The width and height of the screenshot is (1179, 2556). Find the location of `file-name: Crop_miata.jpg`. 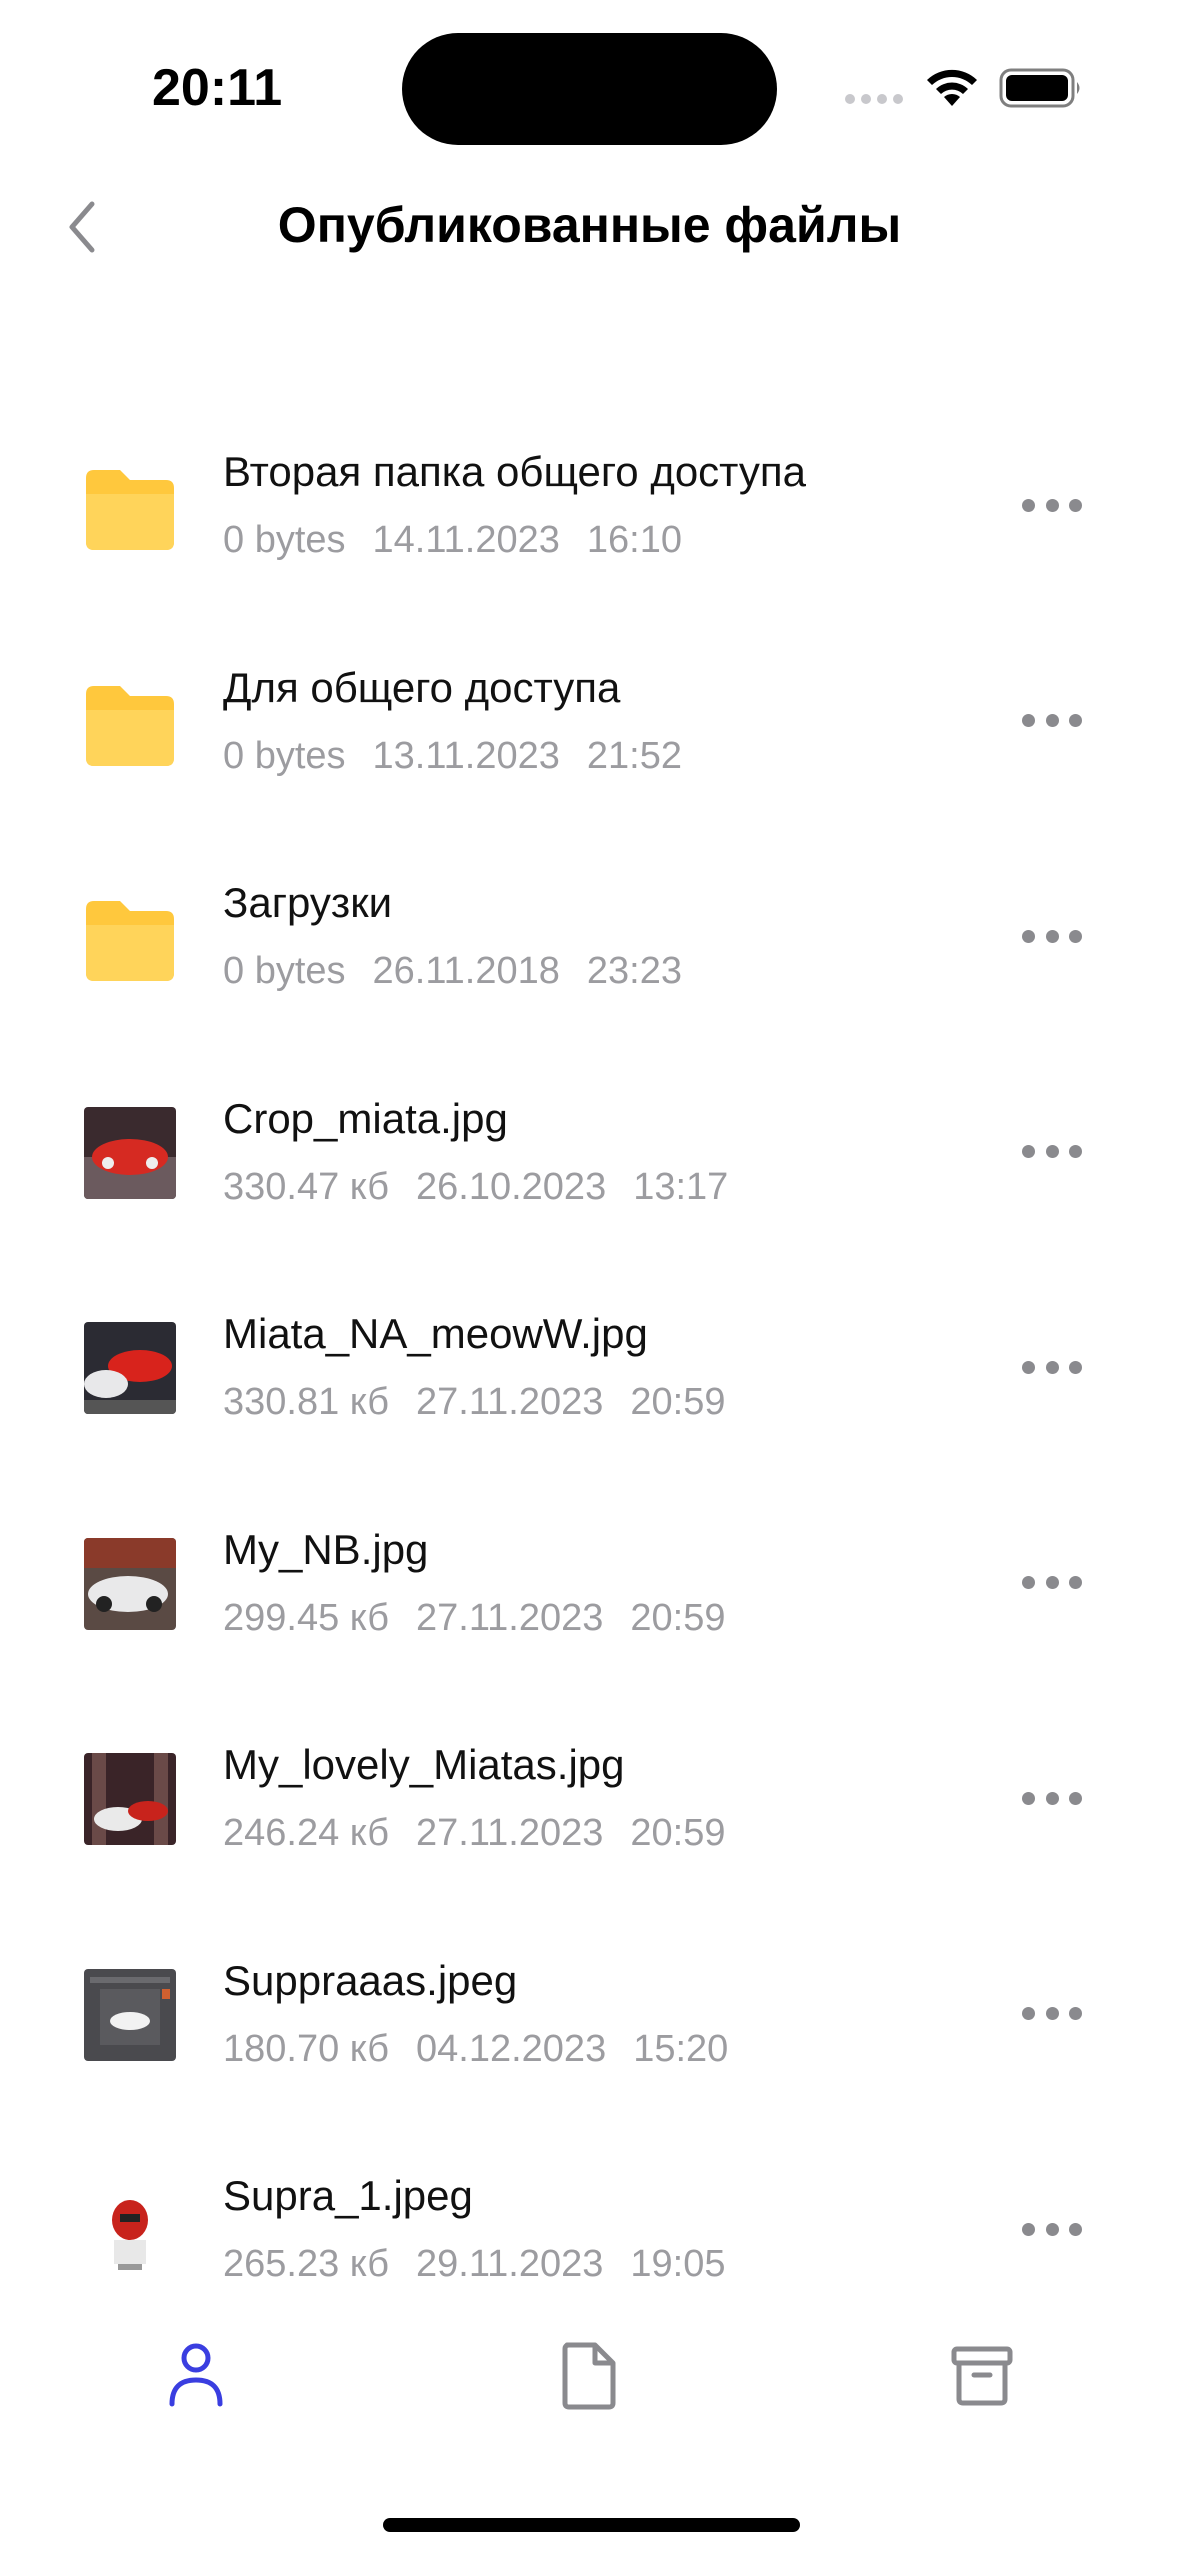

file-name: Crop_miata.jpg is located at coordinates (365, 1118).